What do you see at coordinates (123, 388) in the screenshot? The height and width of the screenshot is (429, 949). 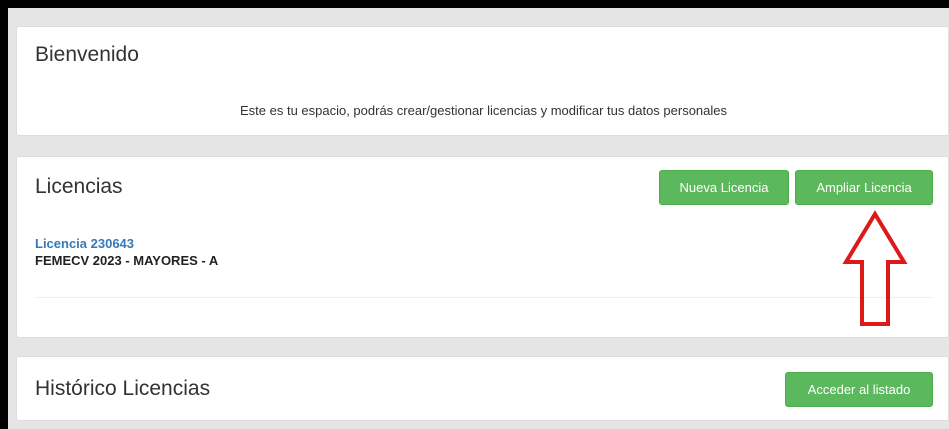 I see `historico-title: Histórico Licencias` at bounding box center [123, 388].